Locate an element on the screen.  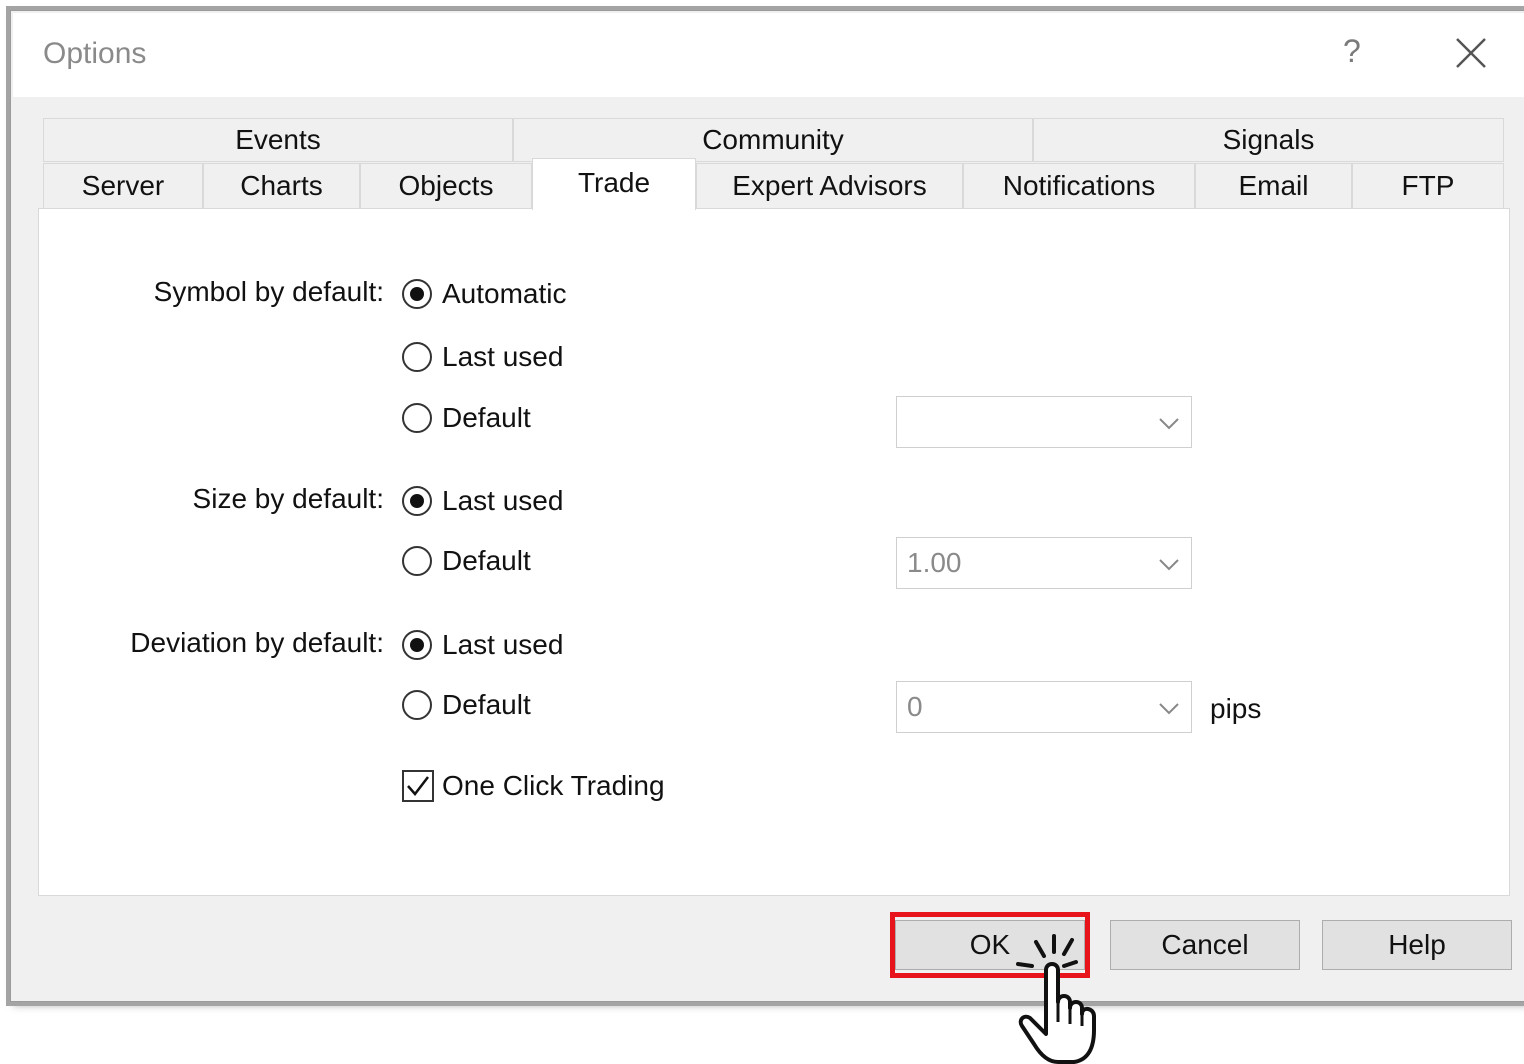
radio-symbol-automatic: Automatic is located at coordinates (484, 294).